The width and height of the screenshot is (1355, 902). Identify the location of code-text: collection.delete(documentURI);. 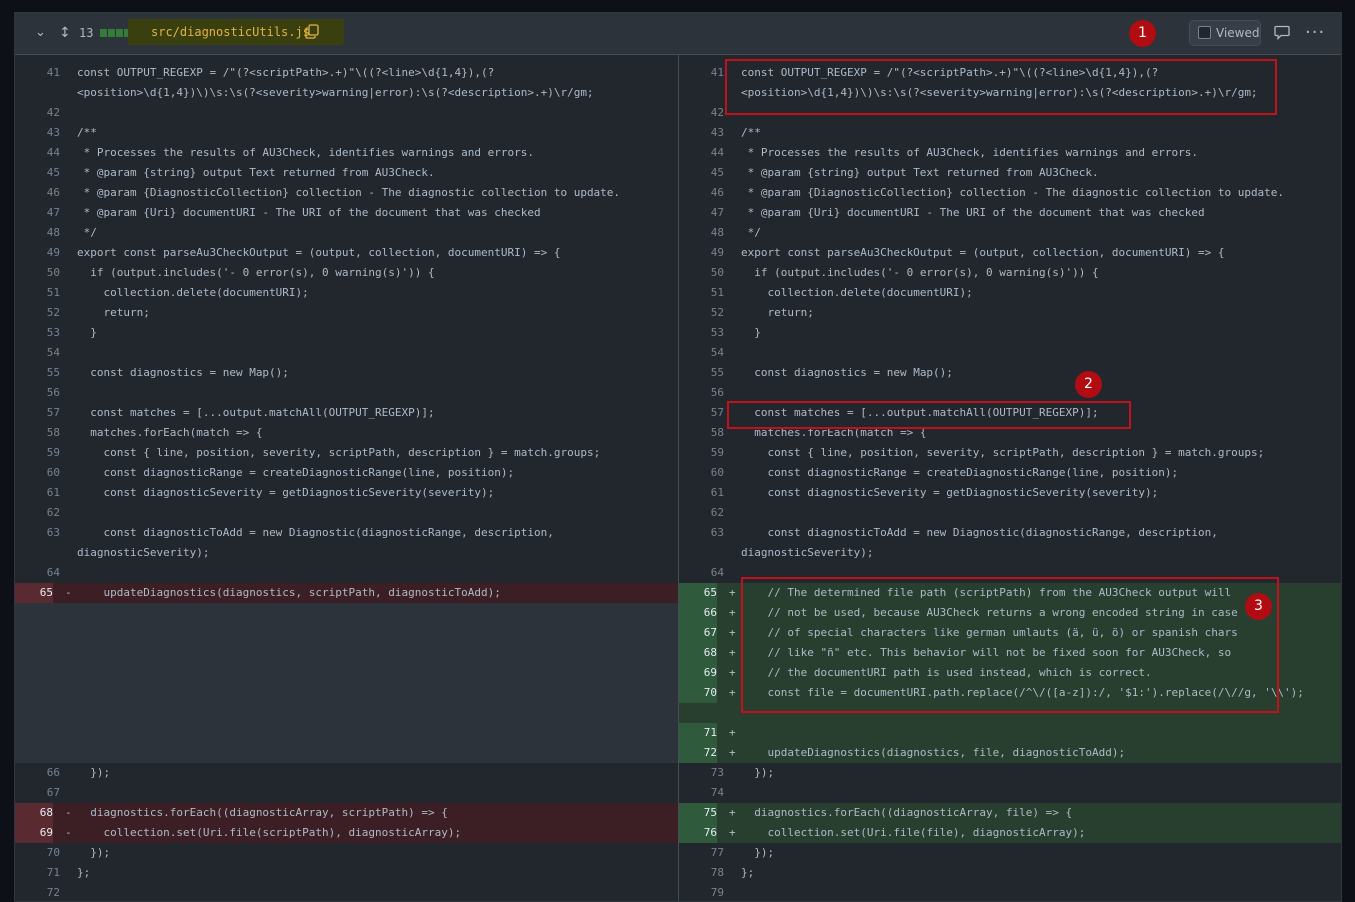
(193, 292).